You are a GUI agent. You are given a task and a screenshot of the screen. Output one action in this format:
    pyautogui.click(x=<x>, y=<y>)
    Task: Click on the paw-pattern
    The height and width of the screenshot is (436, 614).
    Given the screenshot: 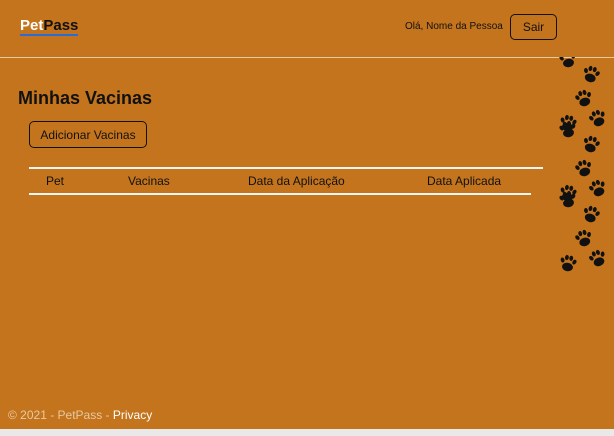 What is the action you would take?
    pyautogui.click(x=583, y=165)
    